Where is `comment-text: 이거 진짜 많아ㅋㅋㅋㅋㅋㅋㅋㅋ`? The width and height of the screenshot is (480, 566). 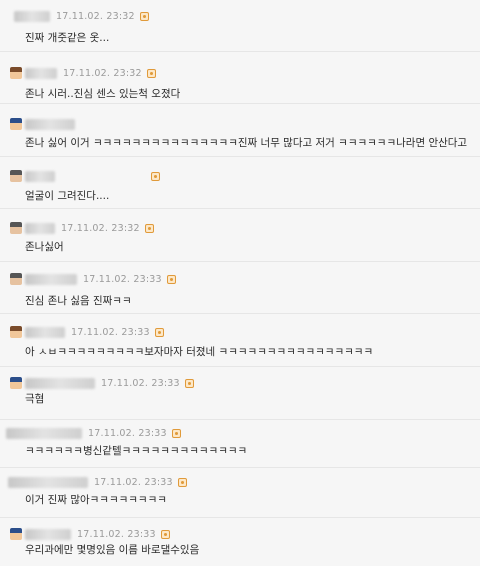
comment-text: 이거 진짜 많아ㅋㅋㅋㅋㅋㅋㅋㅋ is located at coordinates (96, 500).